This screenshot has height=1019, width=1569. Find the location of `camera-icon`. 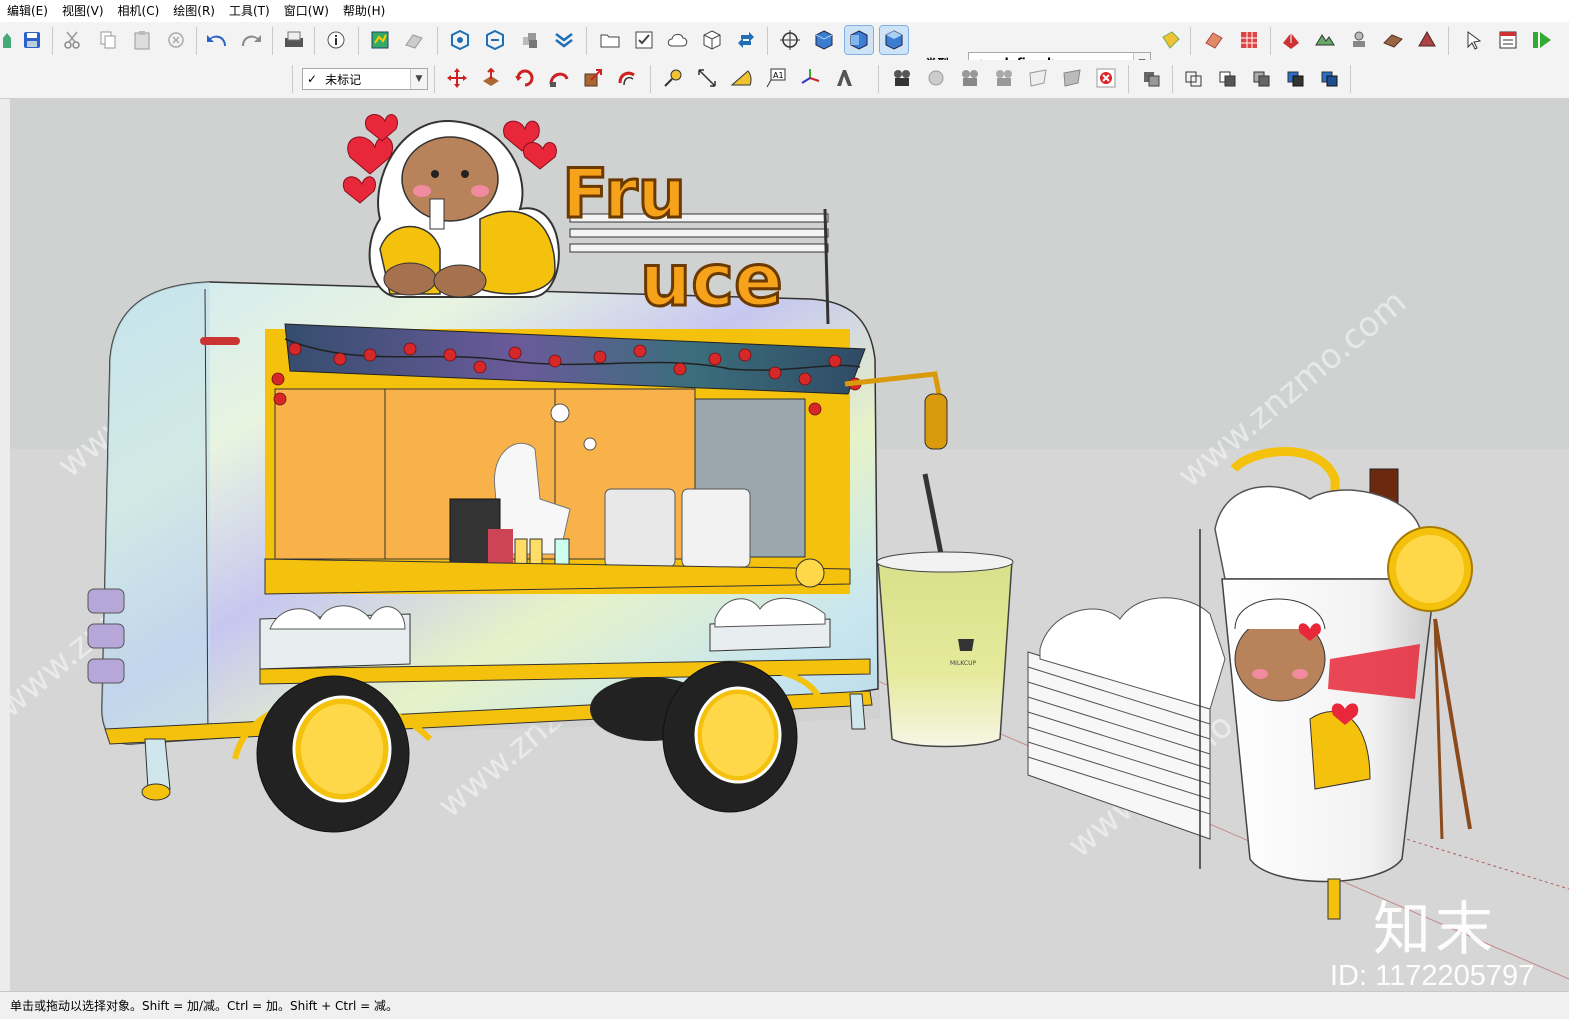

camera-icon is located at coordinates (902, 78).